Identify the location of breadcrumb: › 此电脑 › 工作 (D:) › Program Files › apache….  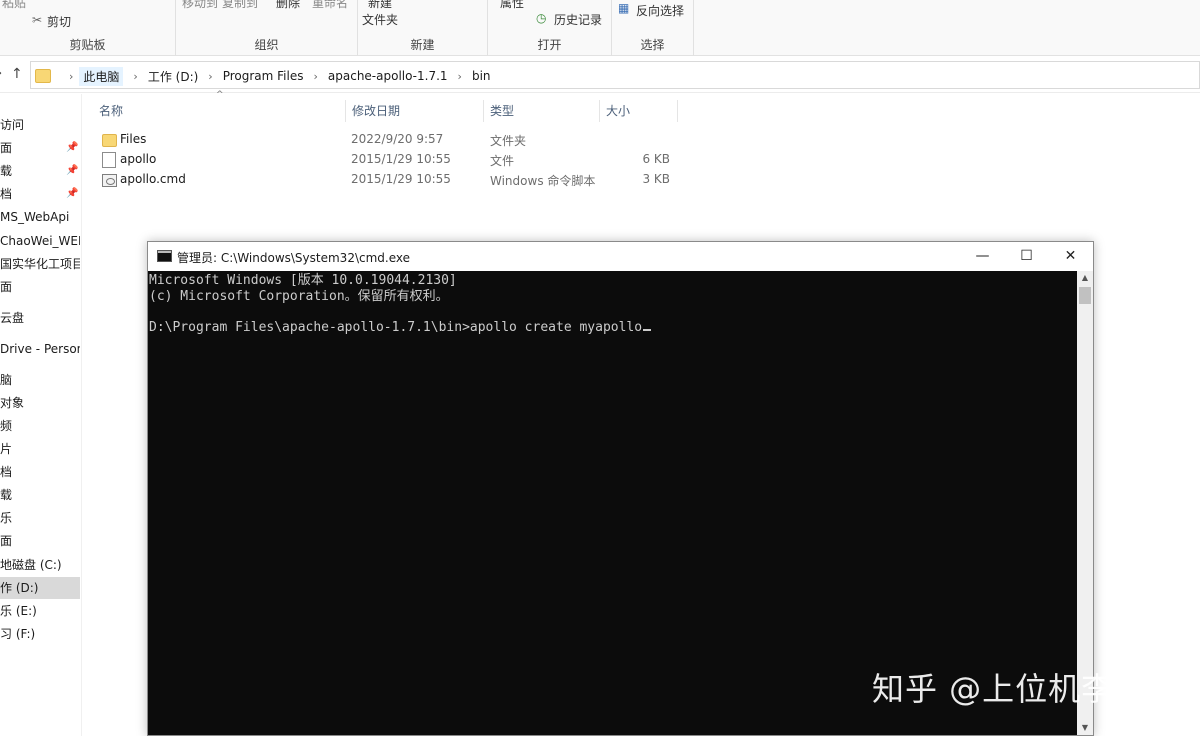
(263, 76).